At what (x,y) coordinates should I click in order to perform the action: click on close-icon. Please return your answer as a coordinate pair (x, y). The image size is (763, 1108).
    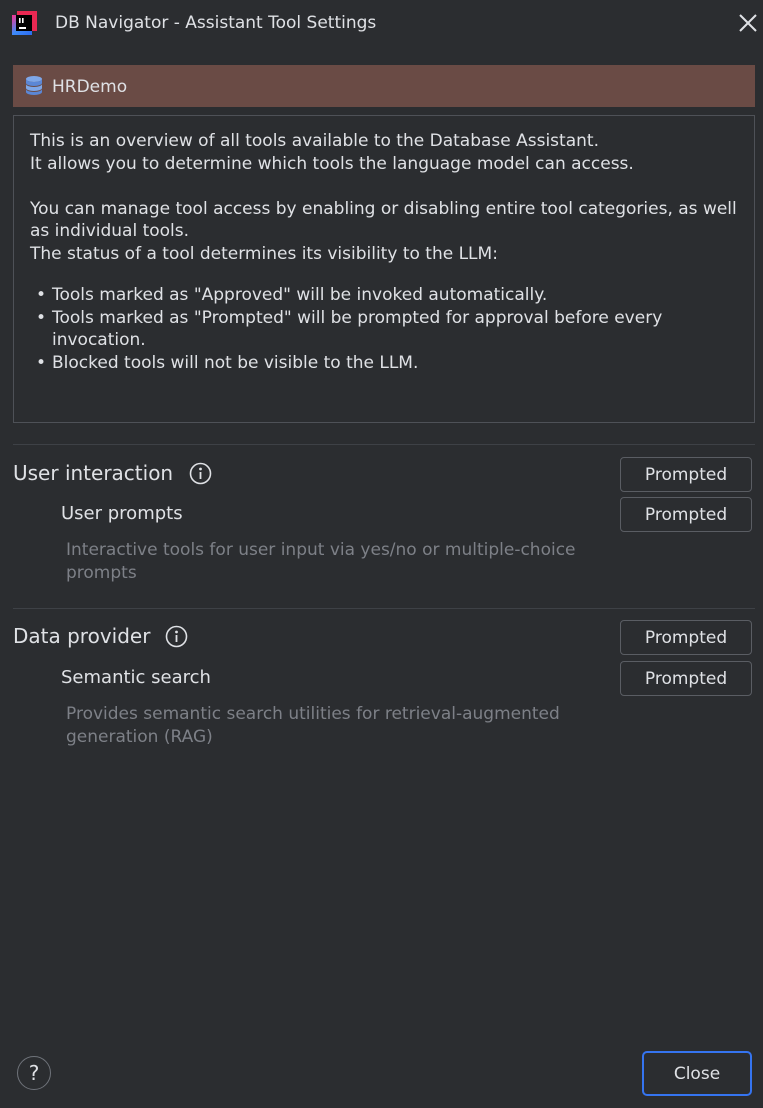
    Looking at the image, I should click on (748, 23).